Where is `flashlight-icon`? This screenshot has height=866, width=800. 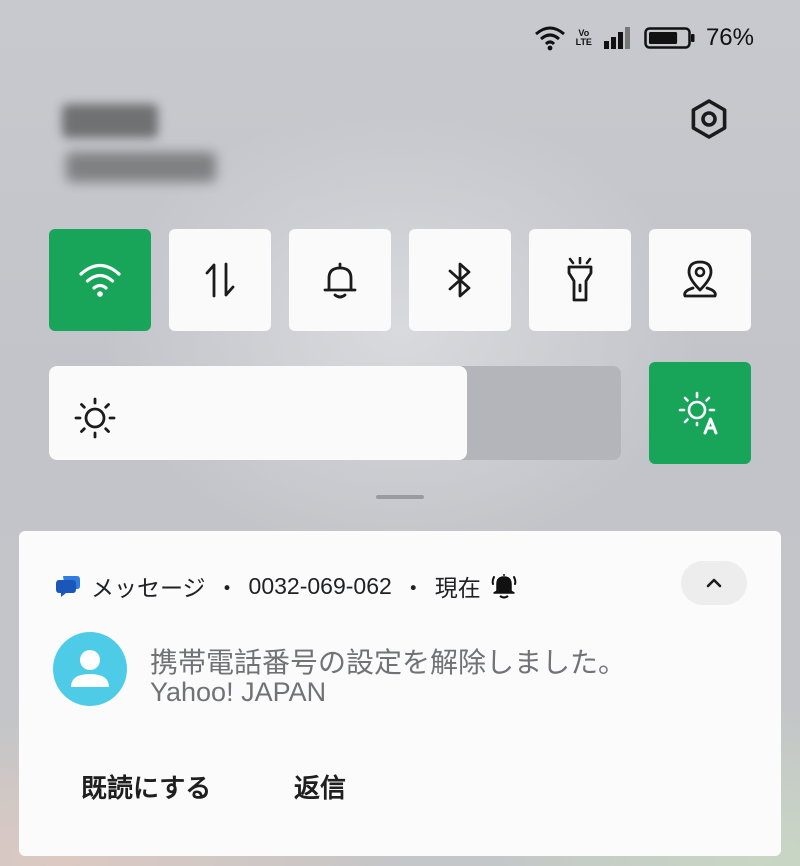 flashlight-icon is located at coordinates (580, 279).